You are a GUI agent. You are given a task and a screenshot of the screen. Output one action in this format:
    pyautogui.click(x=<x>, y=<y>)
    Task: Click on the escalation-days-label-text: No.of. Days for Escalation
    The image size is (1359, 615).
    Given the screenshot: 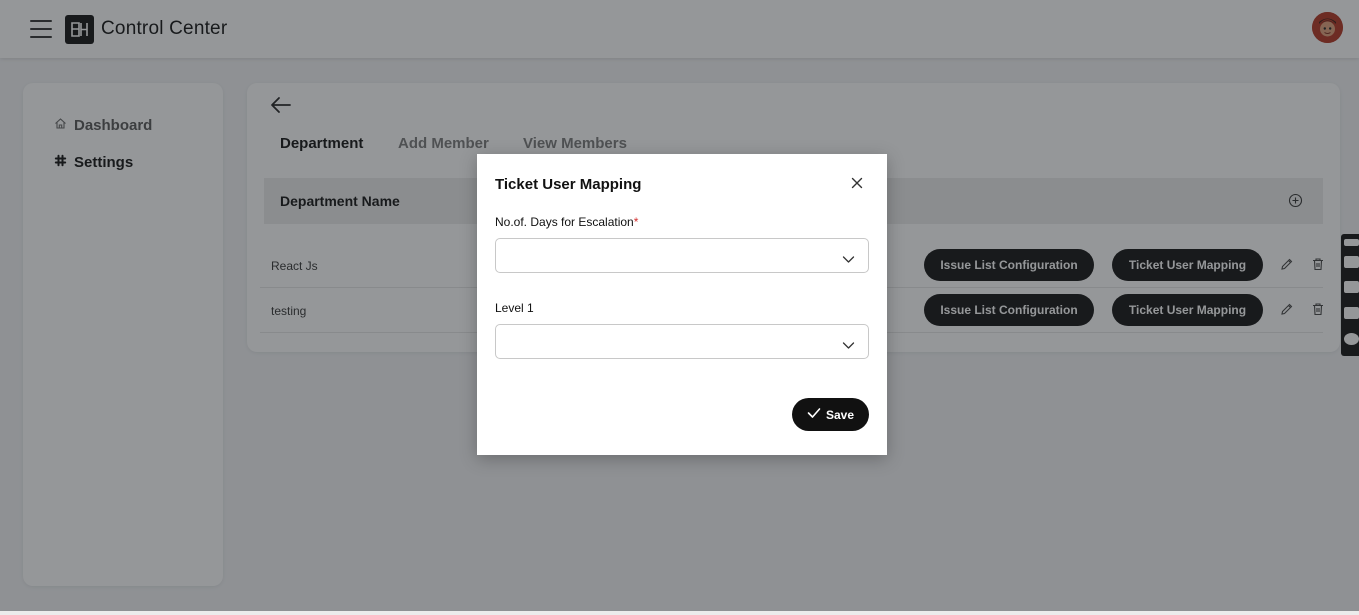 What is the action you would take?
    pyautogui.click(x=564, y=222)
    